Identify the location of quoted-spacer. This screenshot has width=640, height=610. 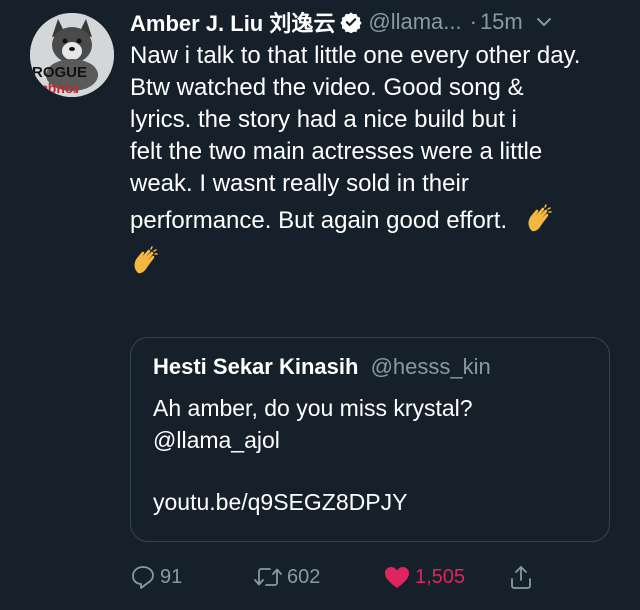
(370, 471).